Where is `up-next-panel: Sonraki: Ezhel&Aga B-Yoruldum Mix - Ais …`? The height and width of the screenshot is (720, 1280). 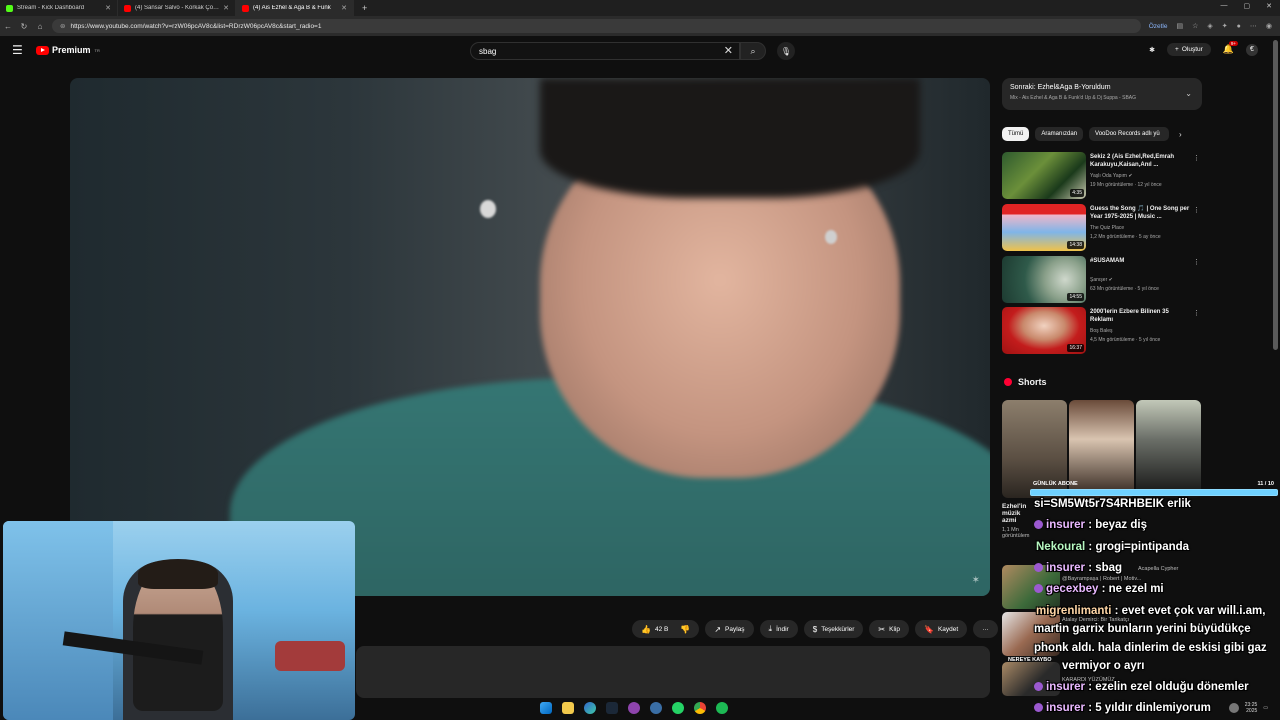 up-next-panel: Sonraki: Ezhel&Aga B-Yoruldum Mix - Ais … is located at coordinates (1102, 94).